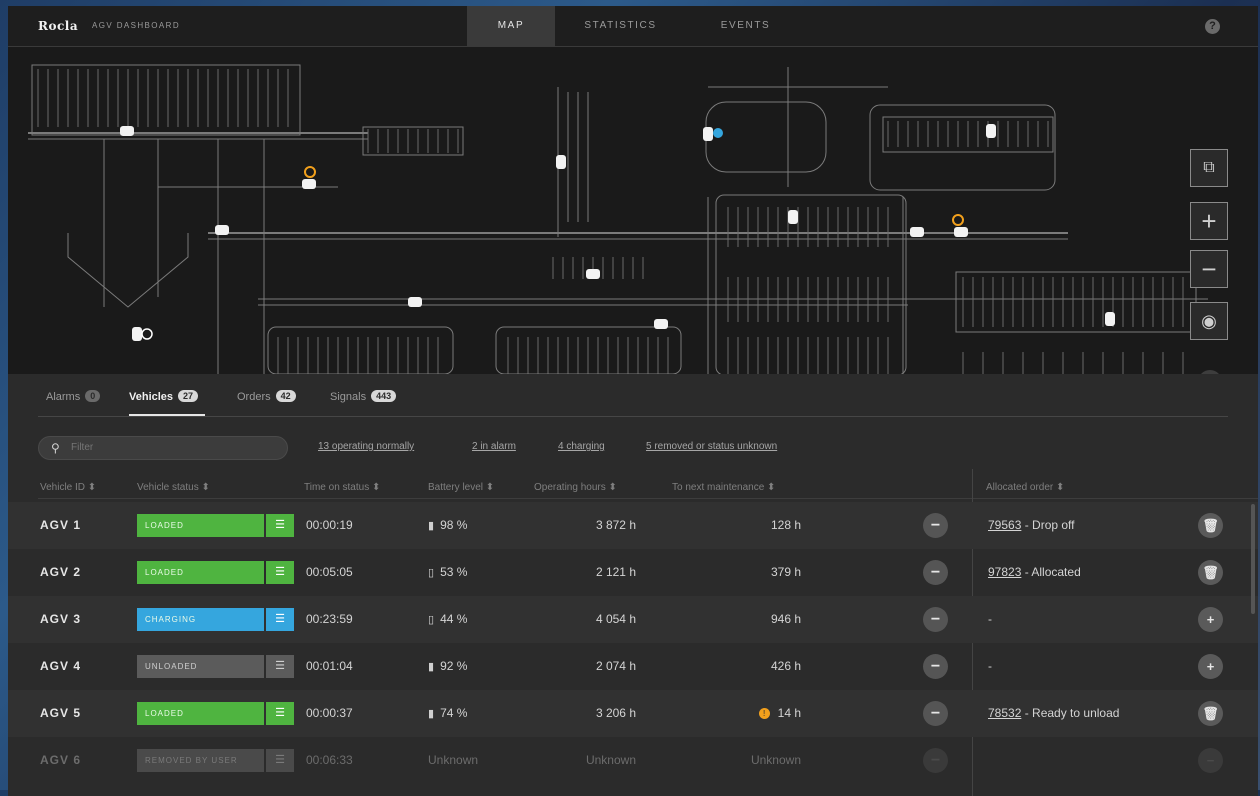  I want to click on filter-link-removed: 5 removed or status unknown, so click(711, 446).